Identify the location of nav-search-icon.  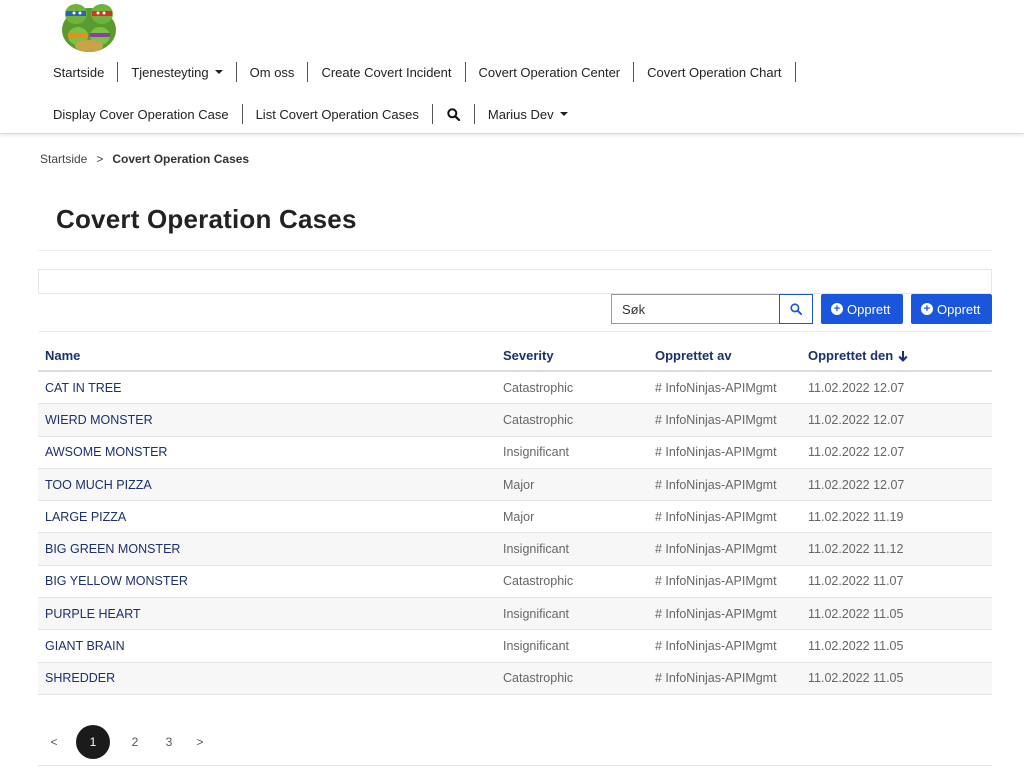
(453, 114).